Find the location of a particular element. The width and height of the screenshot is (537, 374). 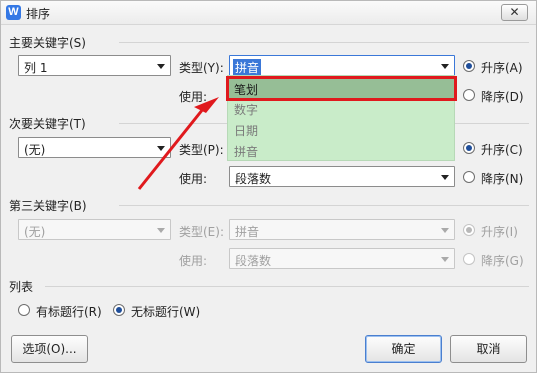

list-section-label: 列表 is located at coordinates (21, 287).